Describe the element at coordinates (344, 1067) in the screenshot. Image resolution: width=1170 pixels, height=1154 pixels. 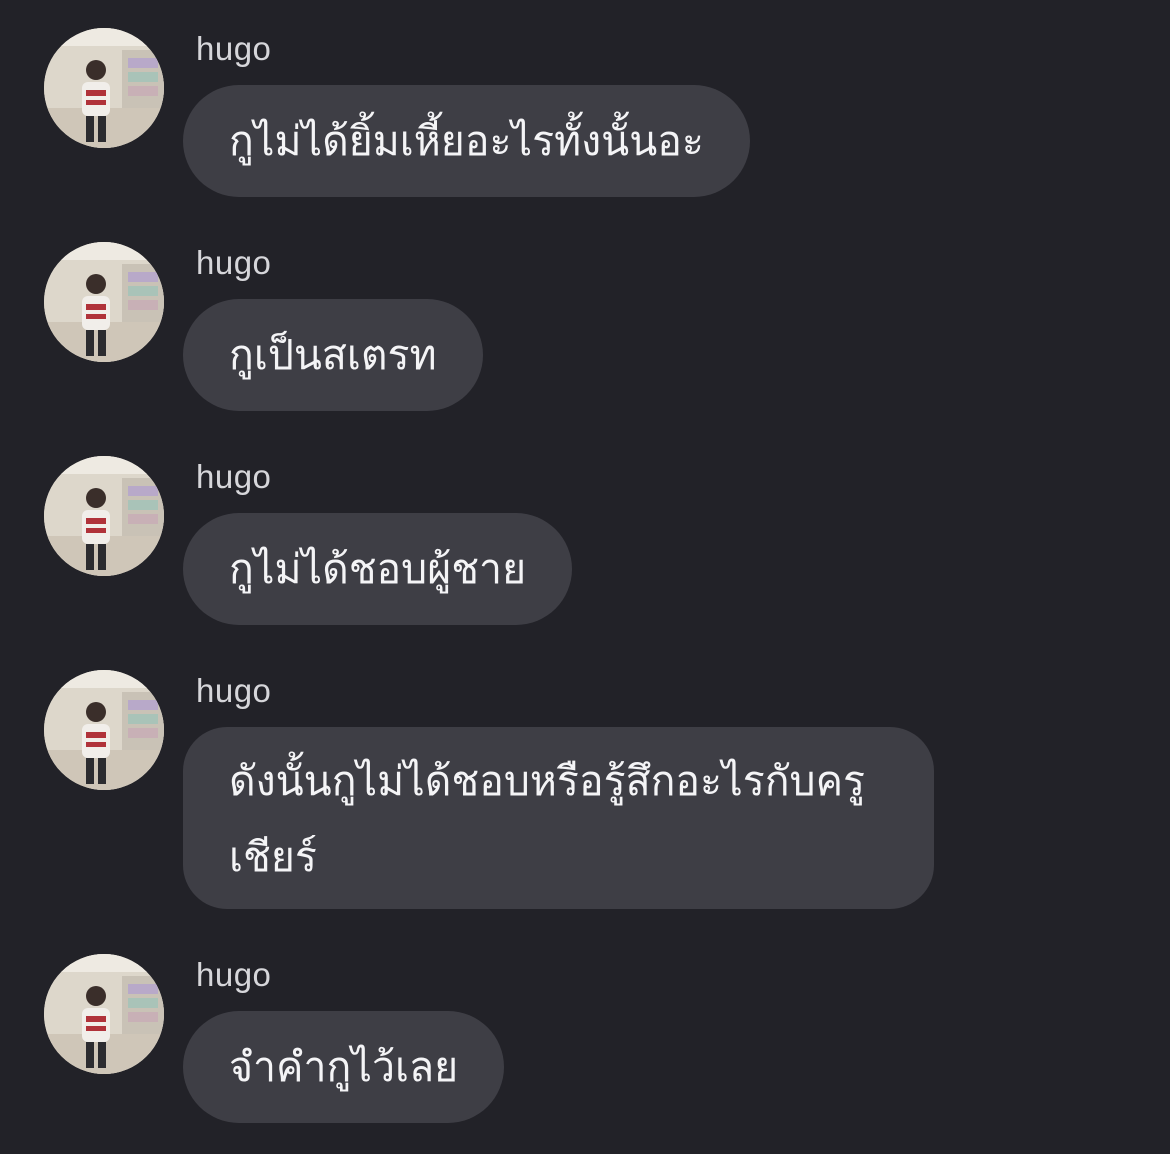
I see `message-bubble: จำคำกูไว้เลย` at that location.